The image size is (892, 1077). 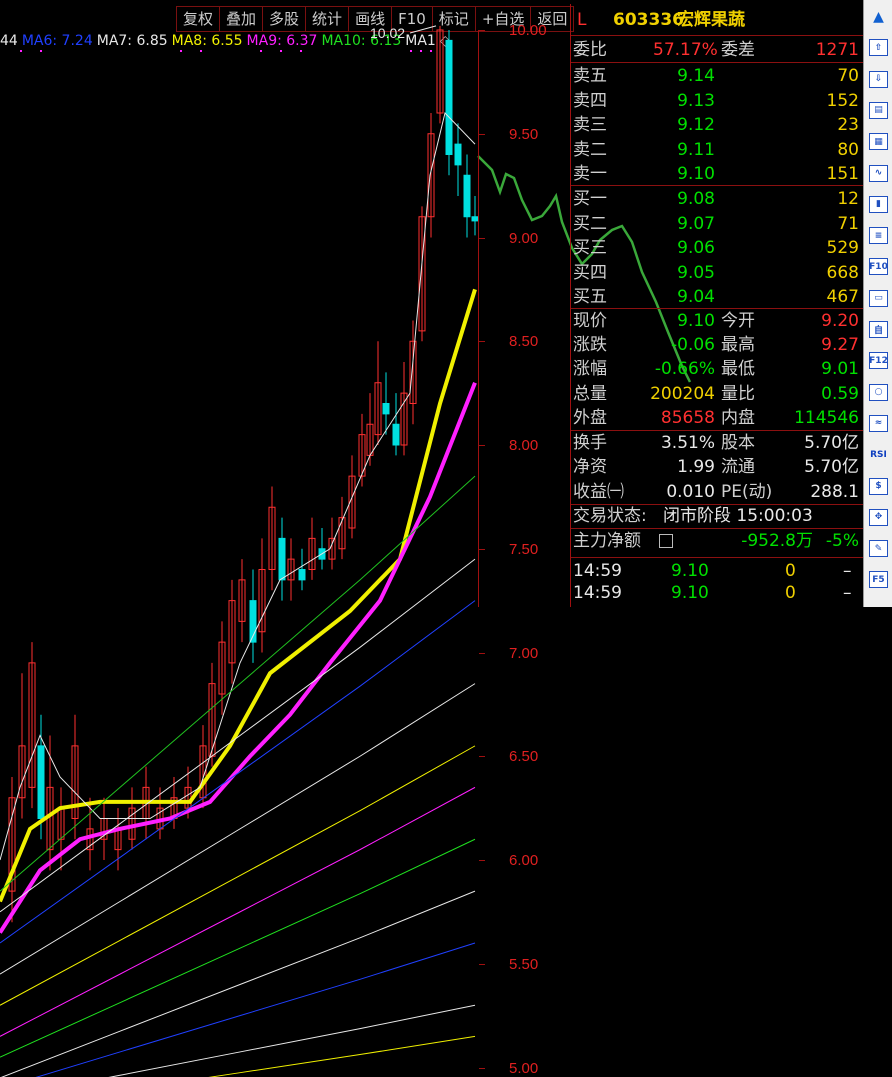 I want to click on pen-icon: ✎, so click(x=878, y=548).